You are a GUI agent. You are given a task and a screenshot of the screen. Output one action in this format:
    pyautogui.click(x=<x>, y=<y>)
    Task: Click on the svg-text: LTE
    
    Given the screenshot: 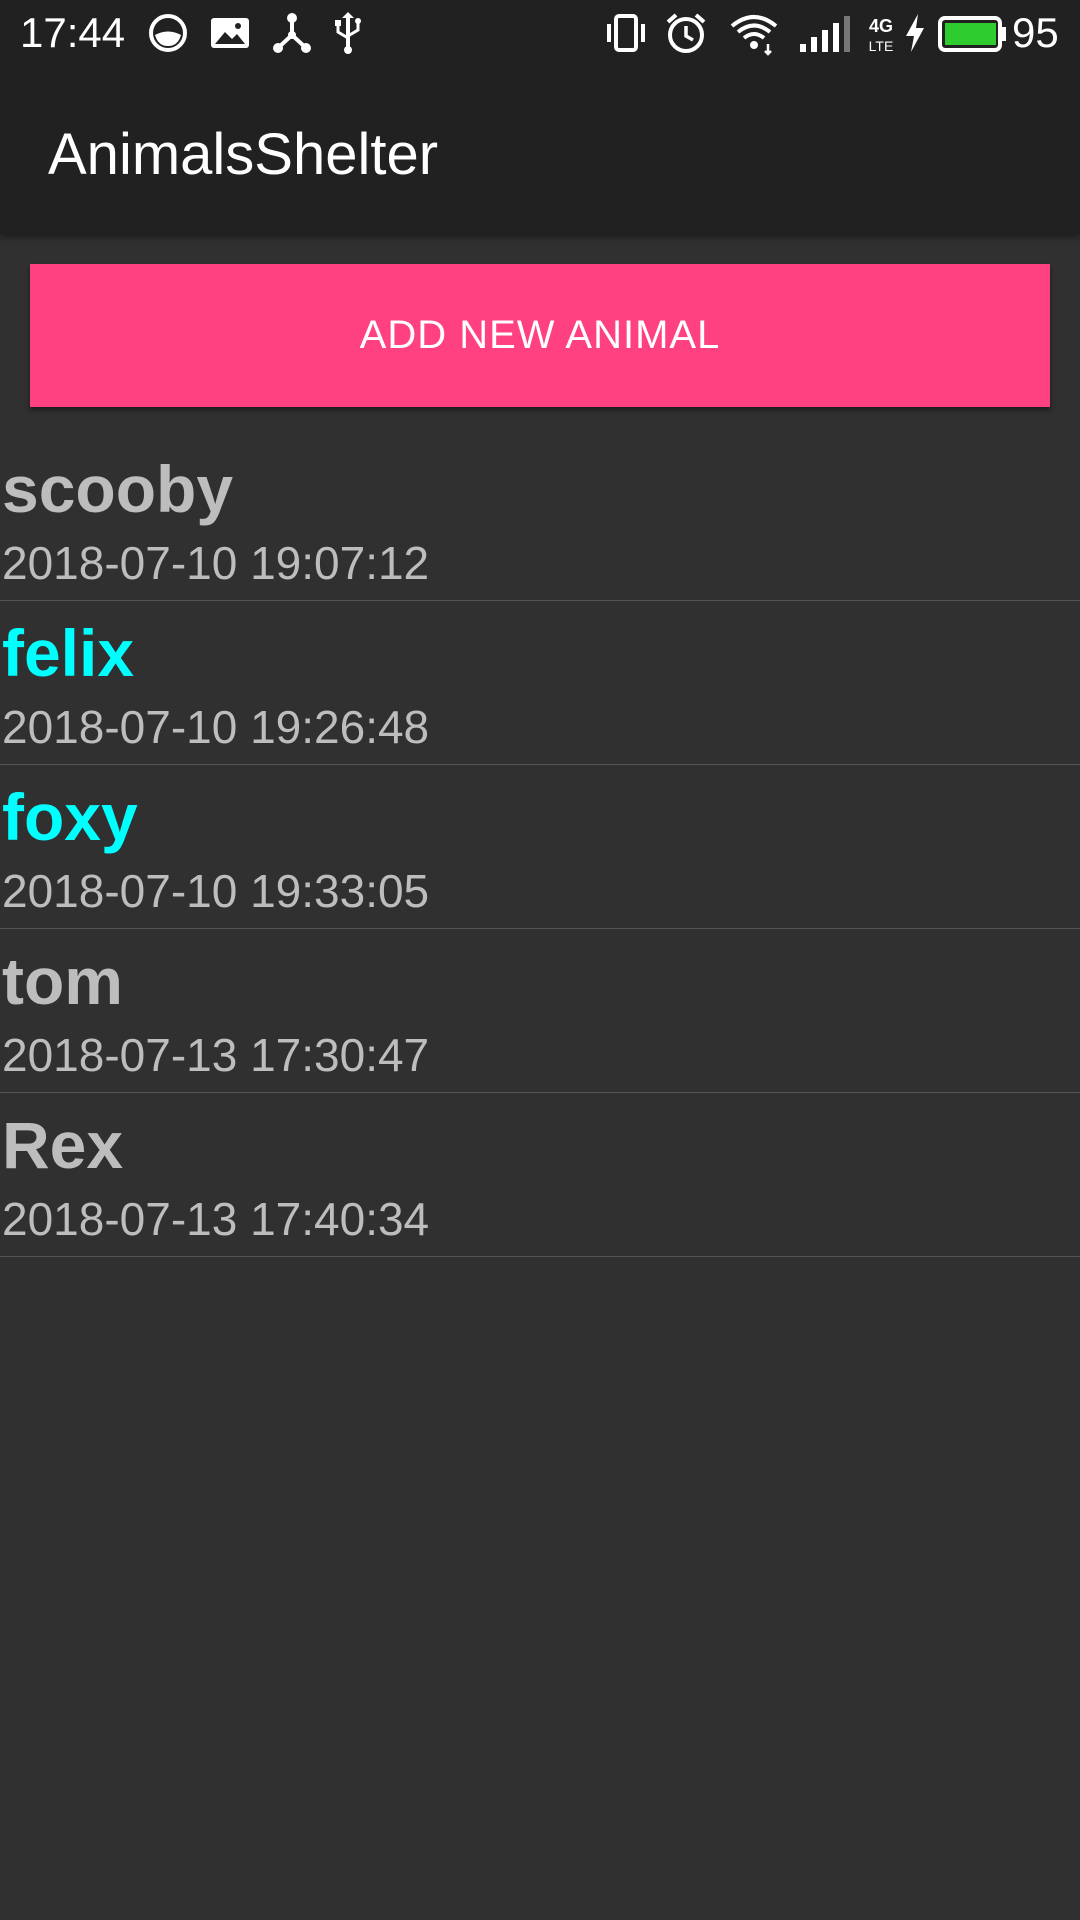 What is the action you would take?
    pyautogui.click(x=881, y=46)
    